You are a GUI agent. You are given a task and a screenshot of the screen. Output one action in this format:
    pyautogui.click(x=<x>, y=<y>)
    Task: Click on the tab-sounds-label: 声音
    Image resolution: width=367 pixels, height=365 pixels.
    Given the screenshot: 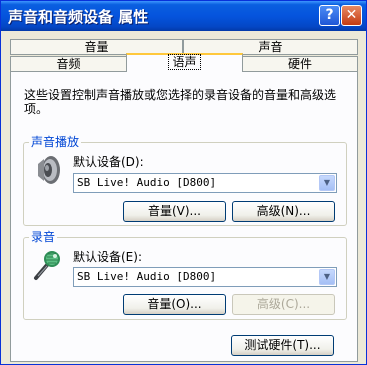 What is the action you would take?
    pyautogui.click(x=270, y=47)
    